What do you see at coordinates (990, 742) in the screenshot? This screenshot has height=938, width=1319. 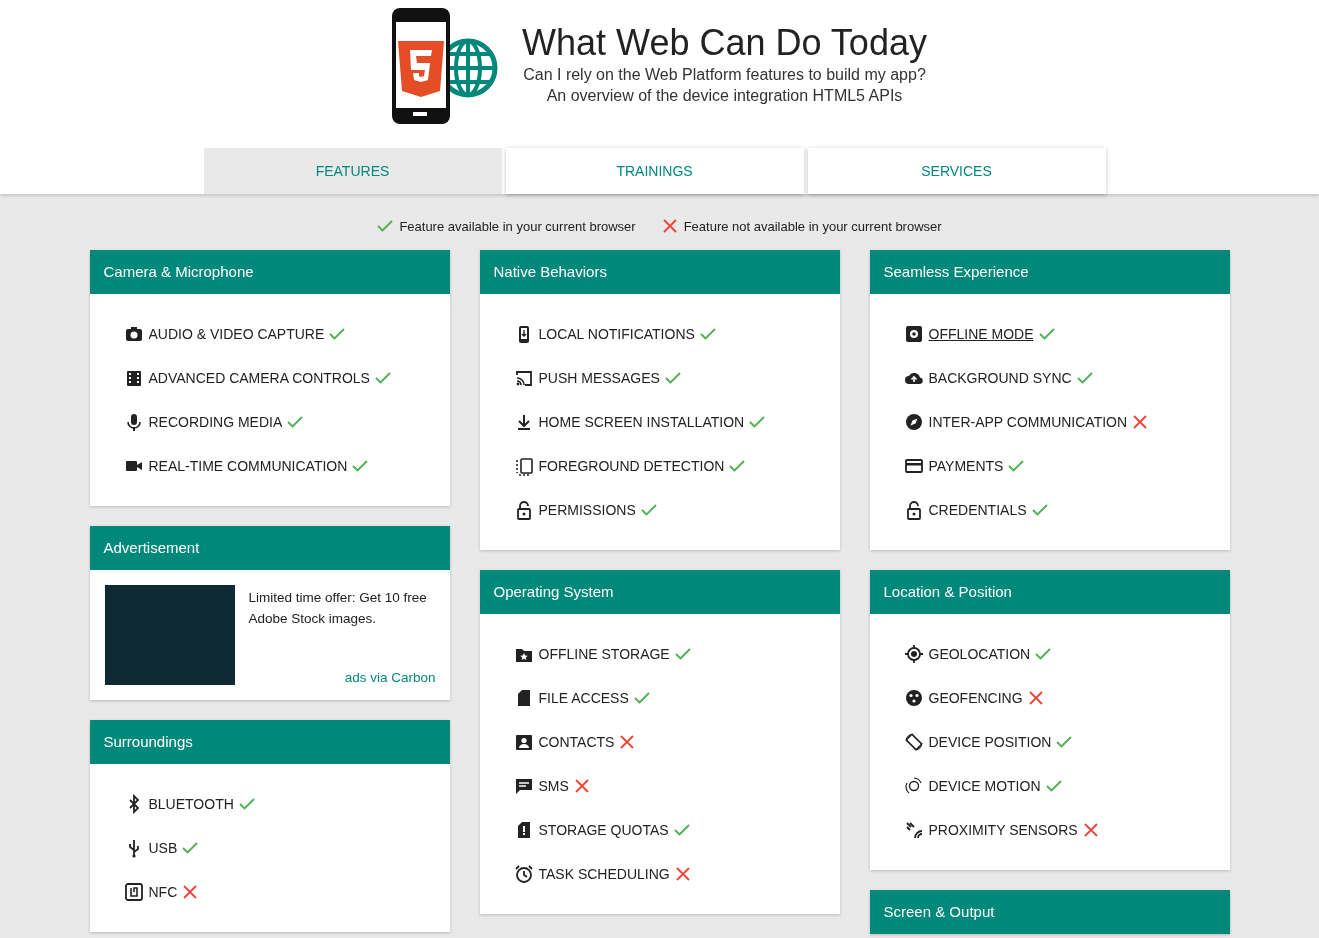 I see `feature-label: DEVICE POSITION` at bounding box center [990, 742].